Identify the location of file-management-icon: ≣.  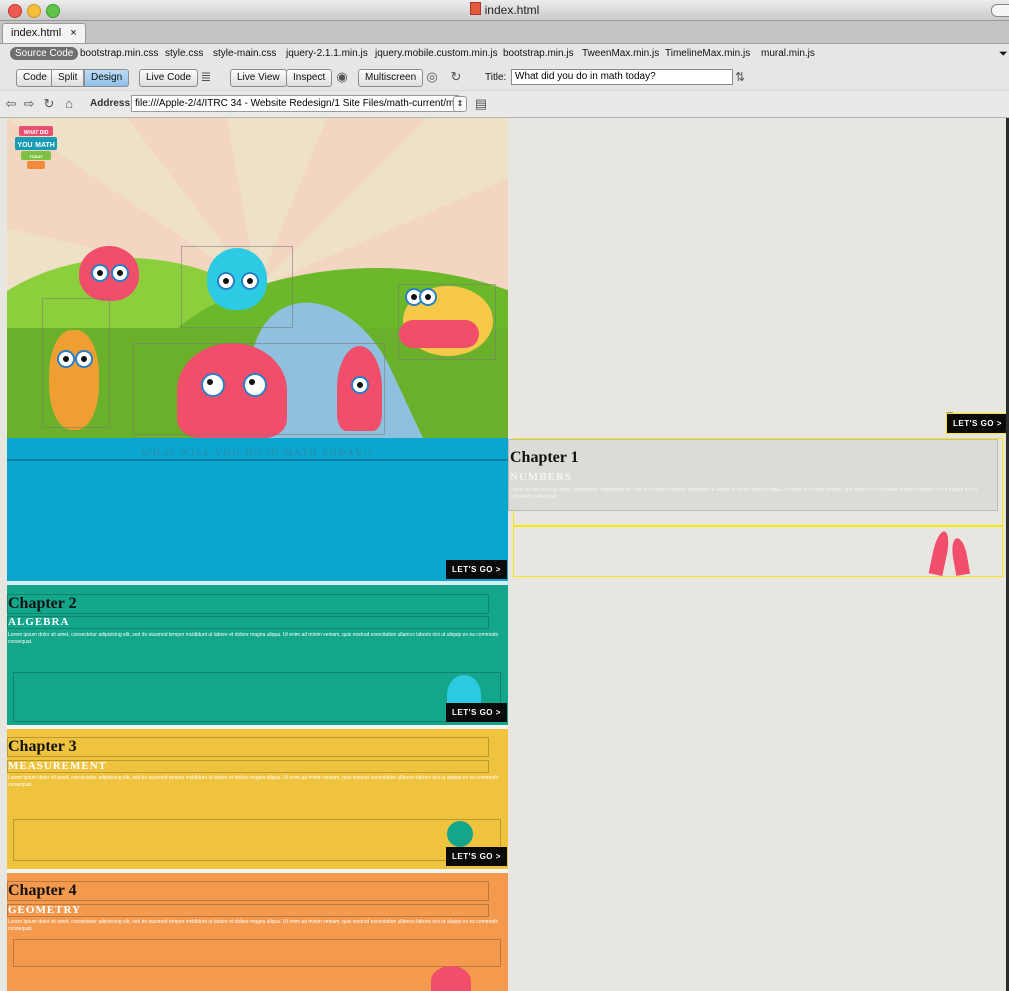
(206, 77).